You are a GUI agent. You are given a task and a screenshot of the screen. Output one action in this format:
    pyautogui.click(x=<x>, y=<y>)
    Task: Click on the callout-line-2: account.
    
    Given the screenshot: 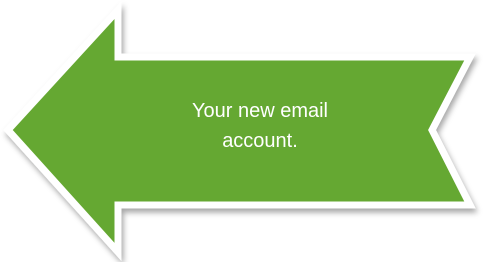 What is the action you would take?
    pyautogui.click(x=260, y=141)
    